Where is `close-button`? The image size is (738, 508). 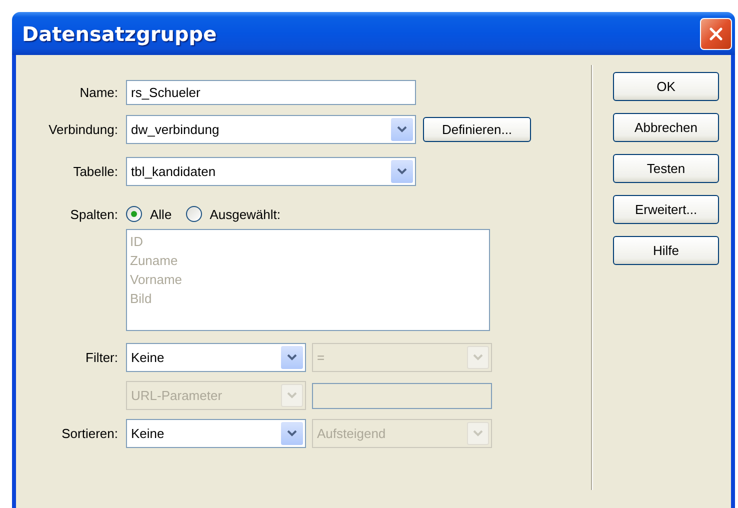 close-button is located at coordinates (716, 34).